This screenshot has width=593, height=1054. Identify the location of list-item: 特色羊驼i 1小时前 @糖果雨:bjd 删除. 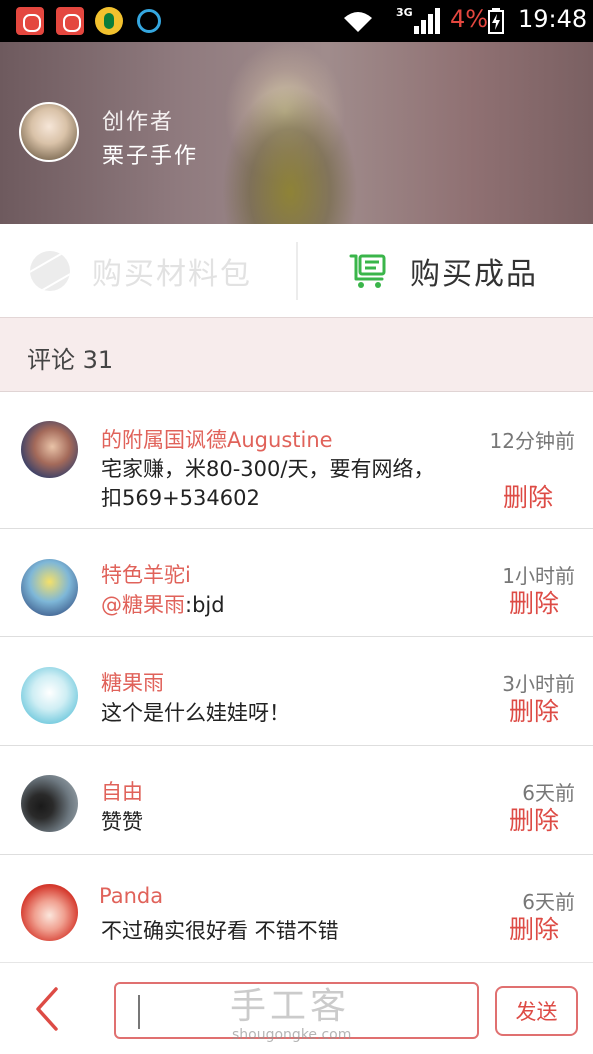
(296, 583).